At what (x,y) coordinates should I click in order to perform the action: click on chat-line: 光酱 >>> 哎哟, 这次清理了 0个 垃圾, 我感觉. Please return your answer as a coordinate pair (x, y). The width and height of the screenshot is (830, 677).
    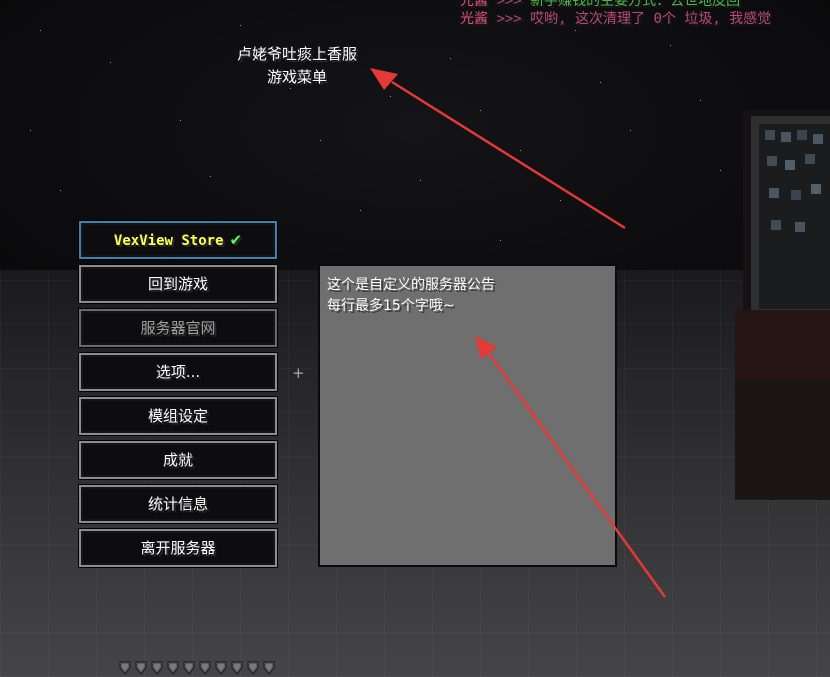
    Looking at the image, I should click on (645, 19).